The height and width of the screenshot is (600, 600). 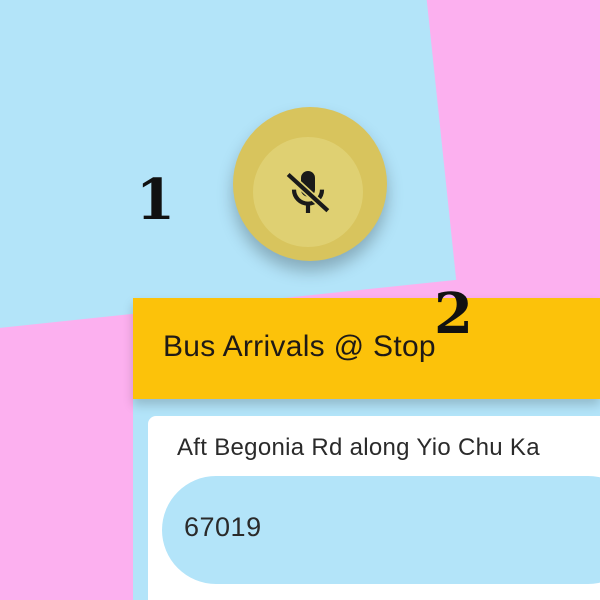 I want to click on mic-off-icon, so click(x=308, y=192).